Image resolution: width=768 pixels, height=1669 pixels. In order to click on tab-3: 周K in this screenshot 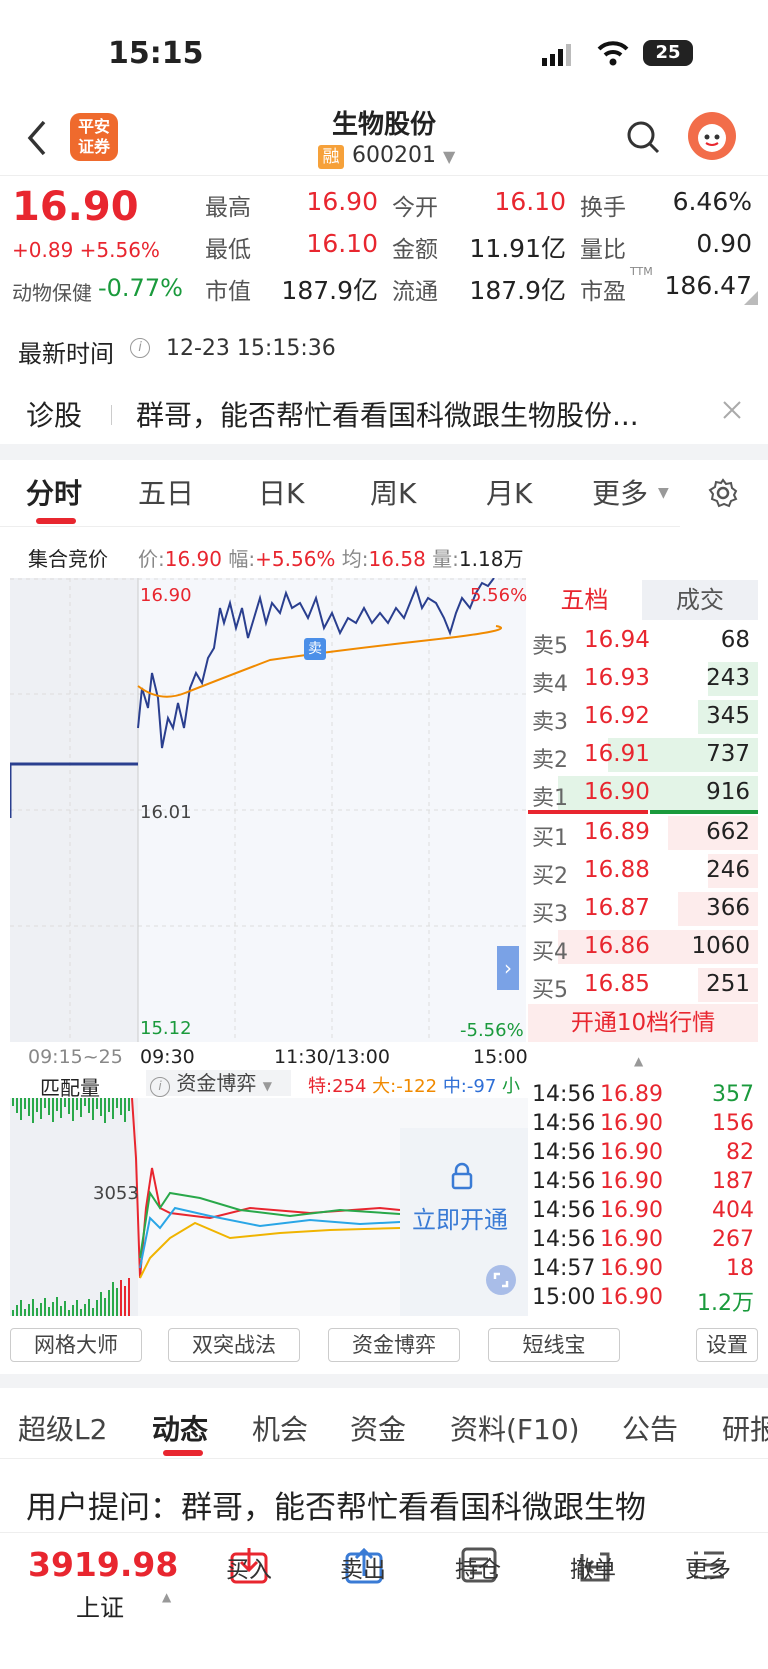, I will do `click(393, 492)`.